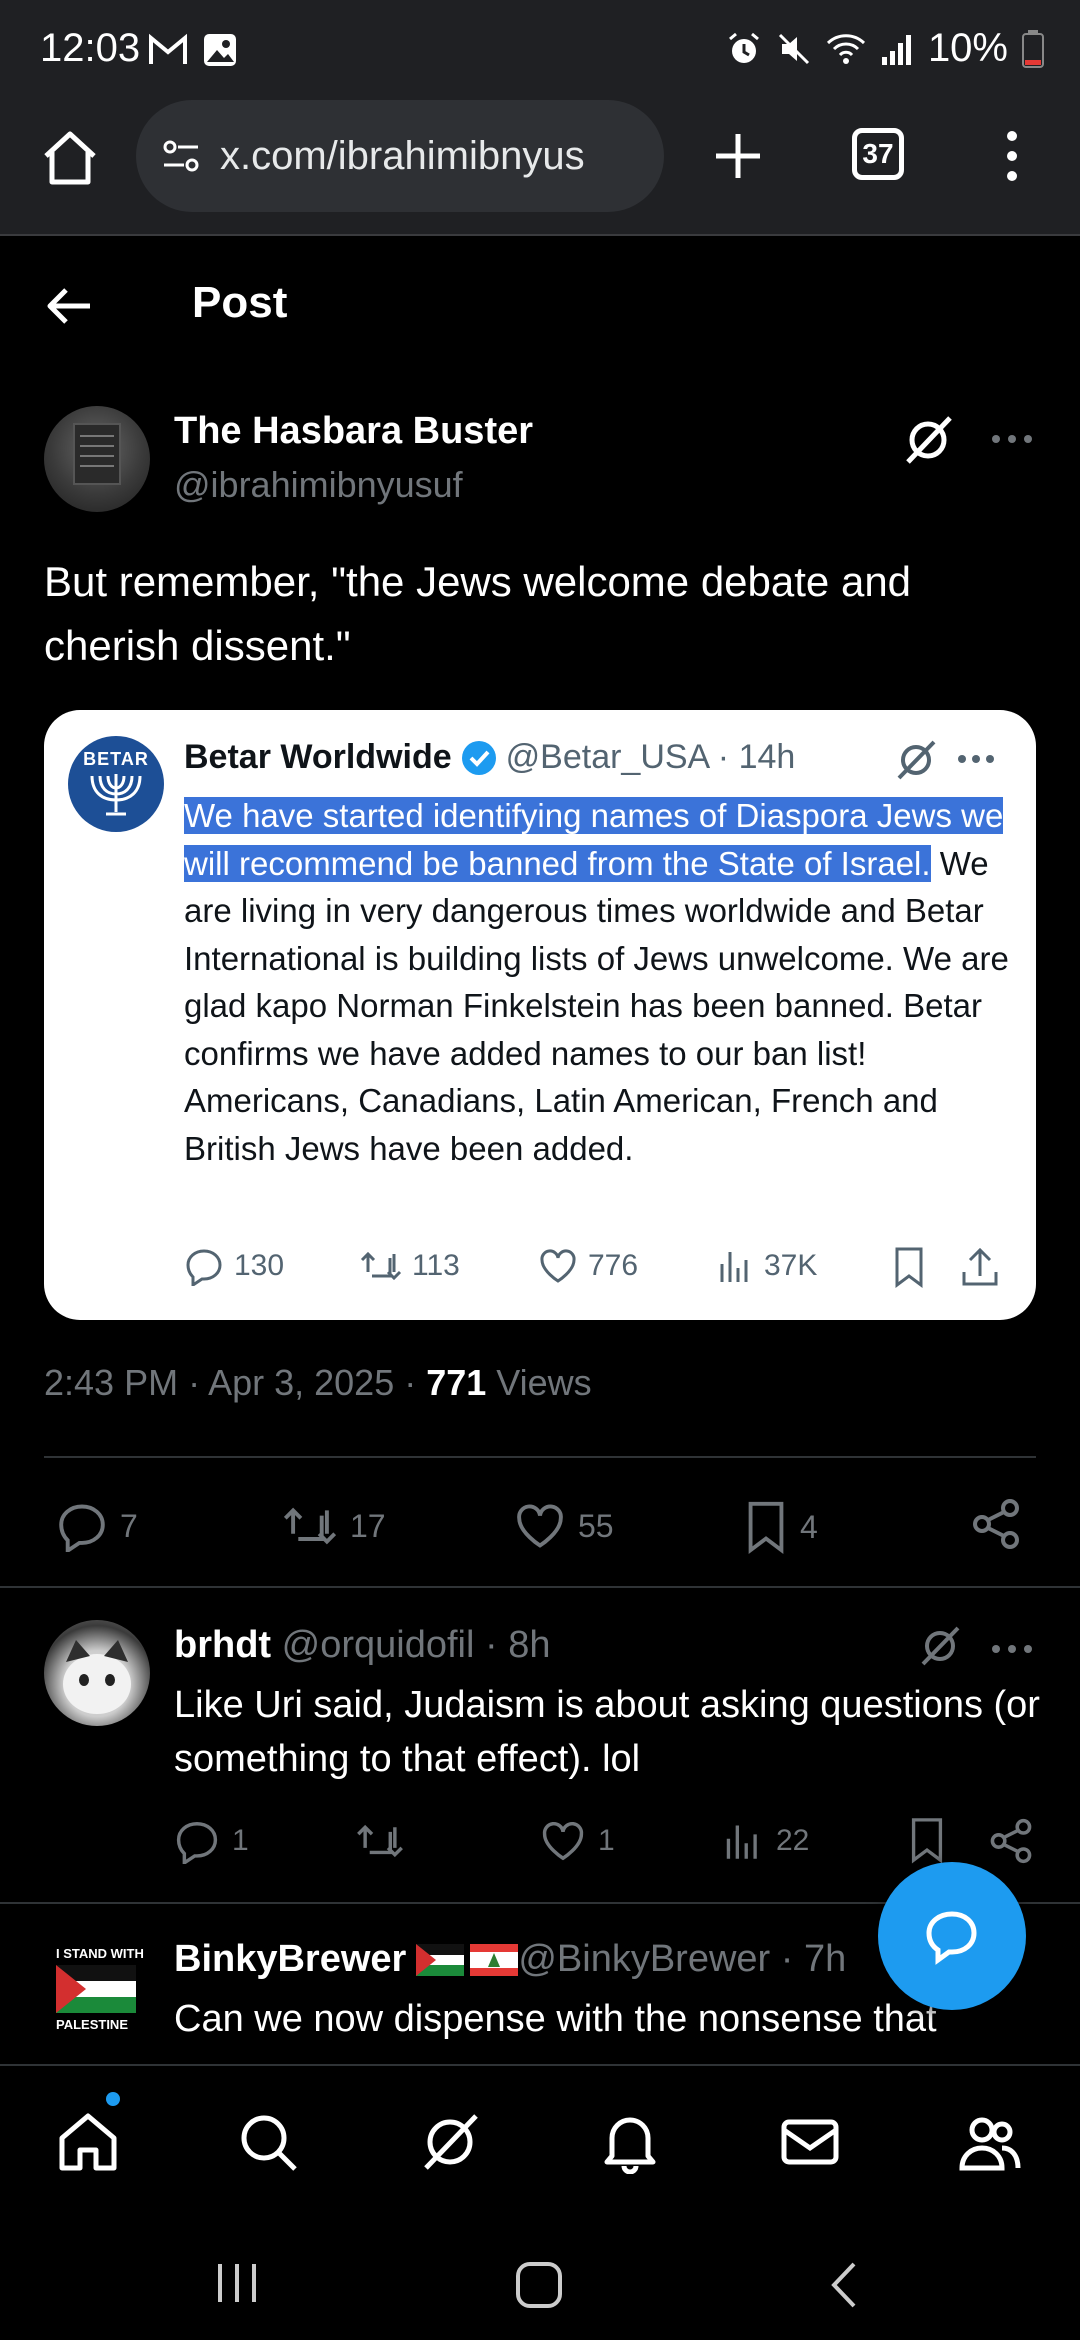 The image size is (1080, 2340). I want to click on quote-like-count: 776, so click(613, 1265).